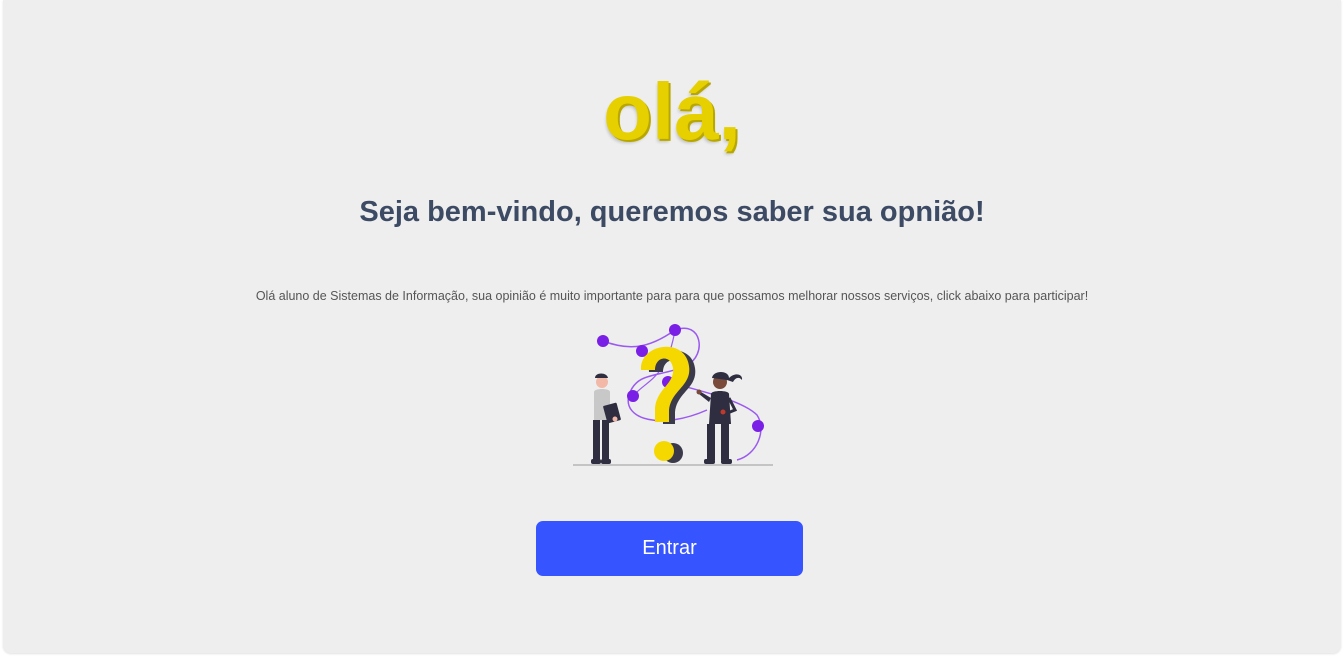  I want to click on question-people-illustration, so click(673, 395).